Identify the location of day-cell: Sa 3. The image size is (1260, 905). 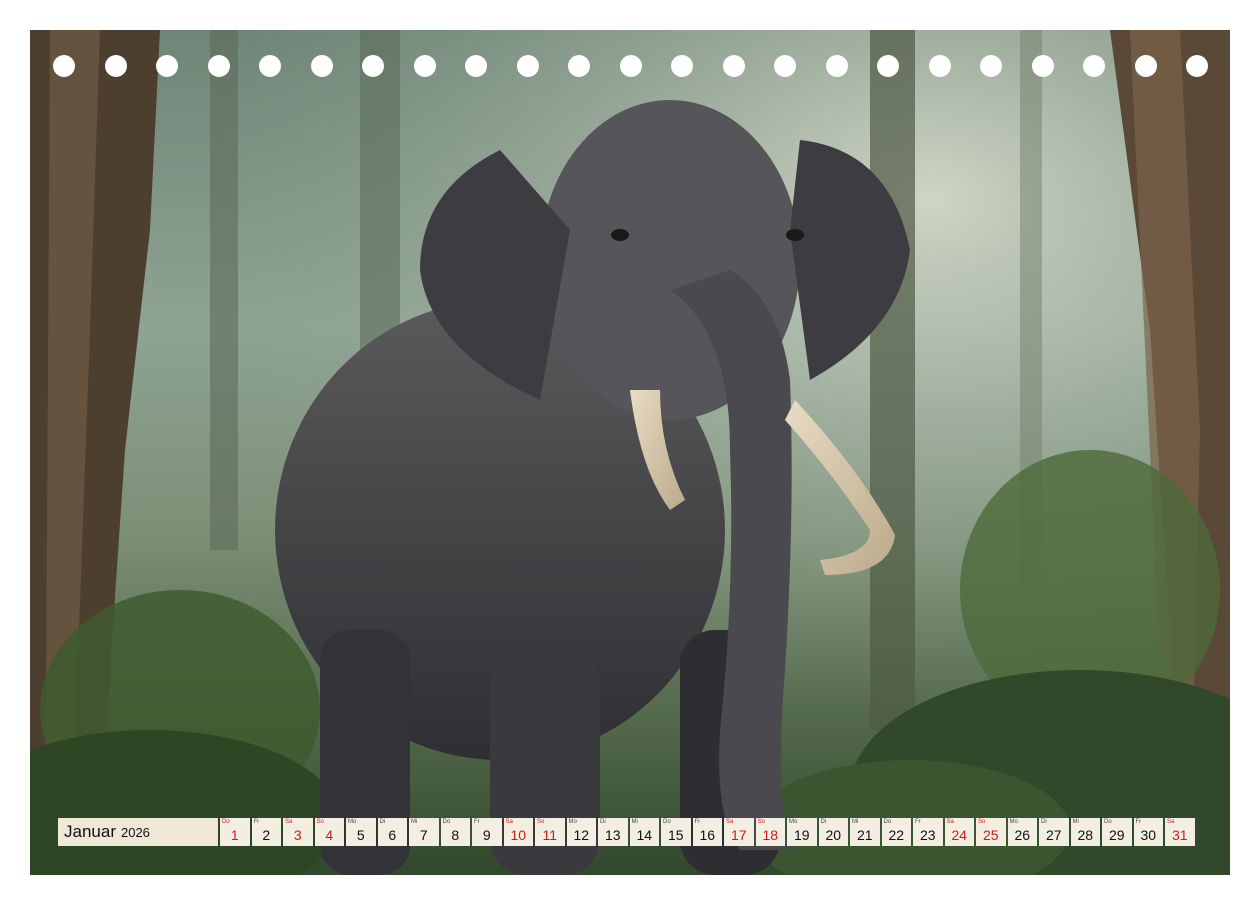
(298, 832).